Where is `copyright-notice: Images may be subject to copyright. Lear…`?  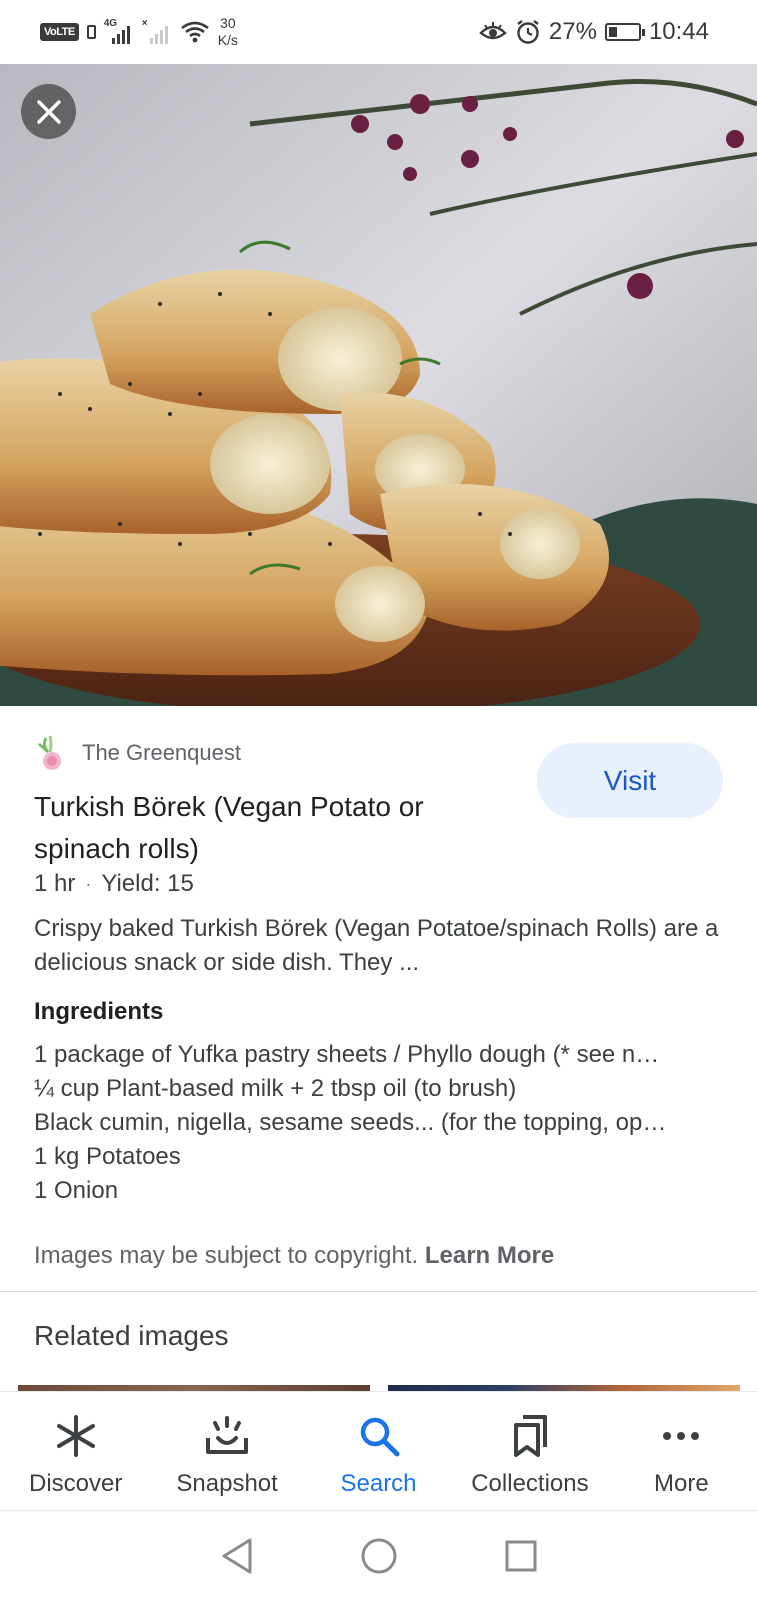
copyright-notice: Images may be subject to copyright. Lear… is located at coordinates (294, 1256).